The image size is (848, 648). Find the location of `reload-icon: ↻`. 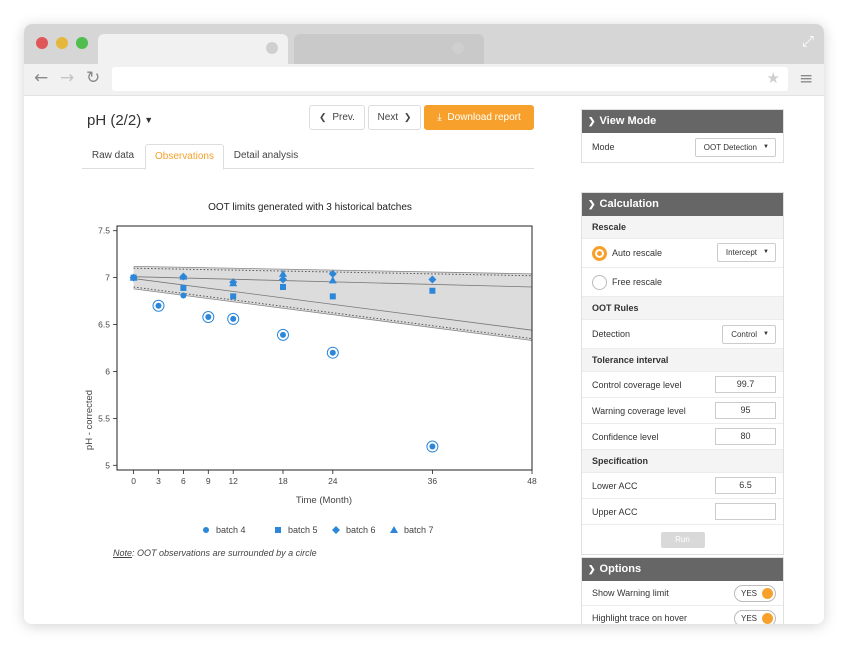

reload-icon: ↻ is located at coordinates (93, 78).